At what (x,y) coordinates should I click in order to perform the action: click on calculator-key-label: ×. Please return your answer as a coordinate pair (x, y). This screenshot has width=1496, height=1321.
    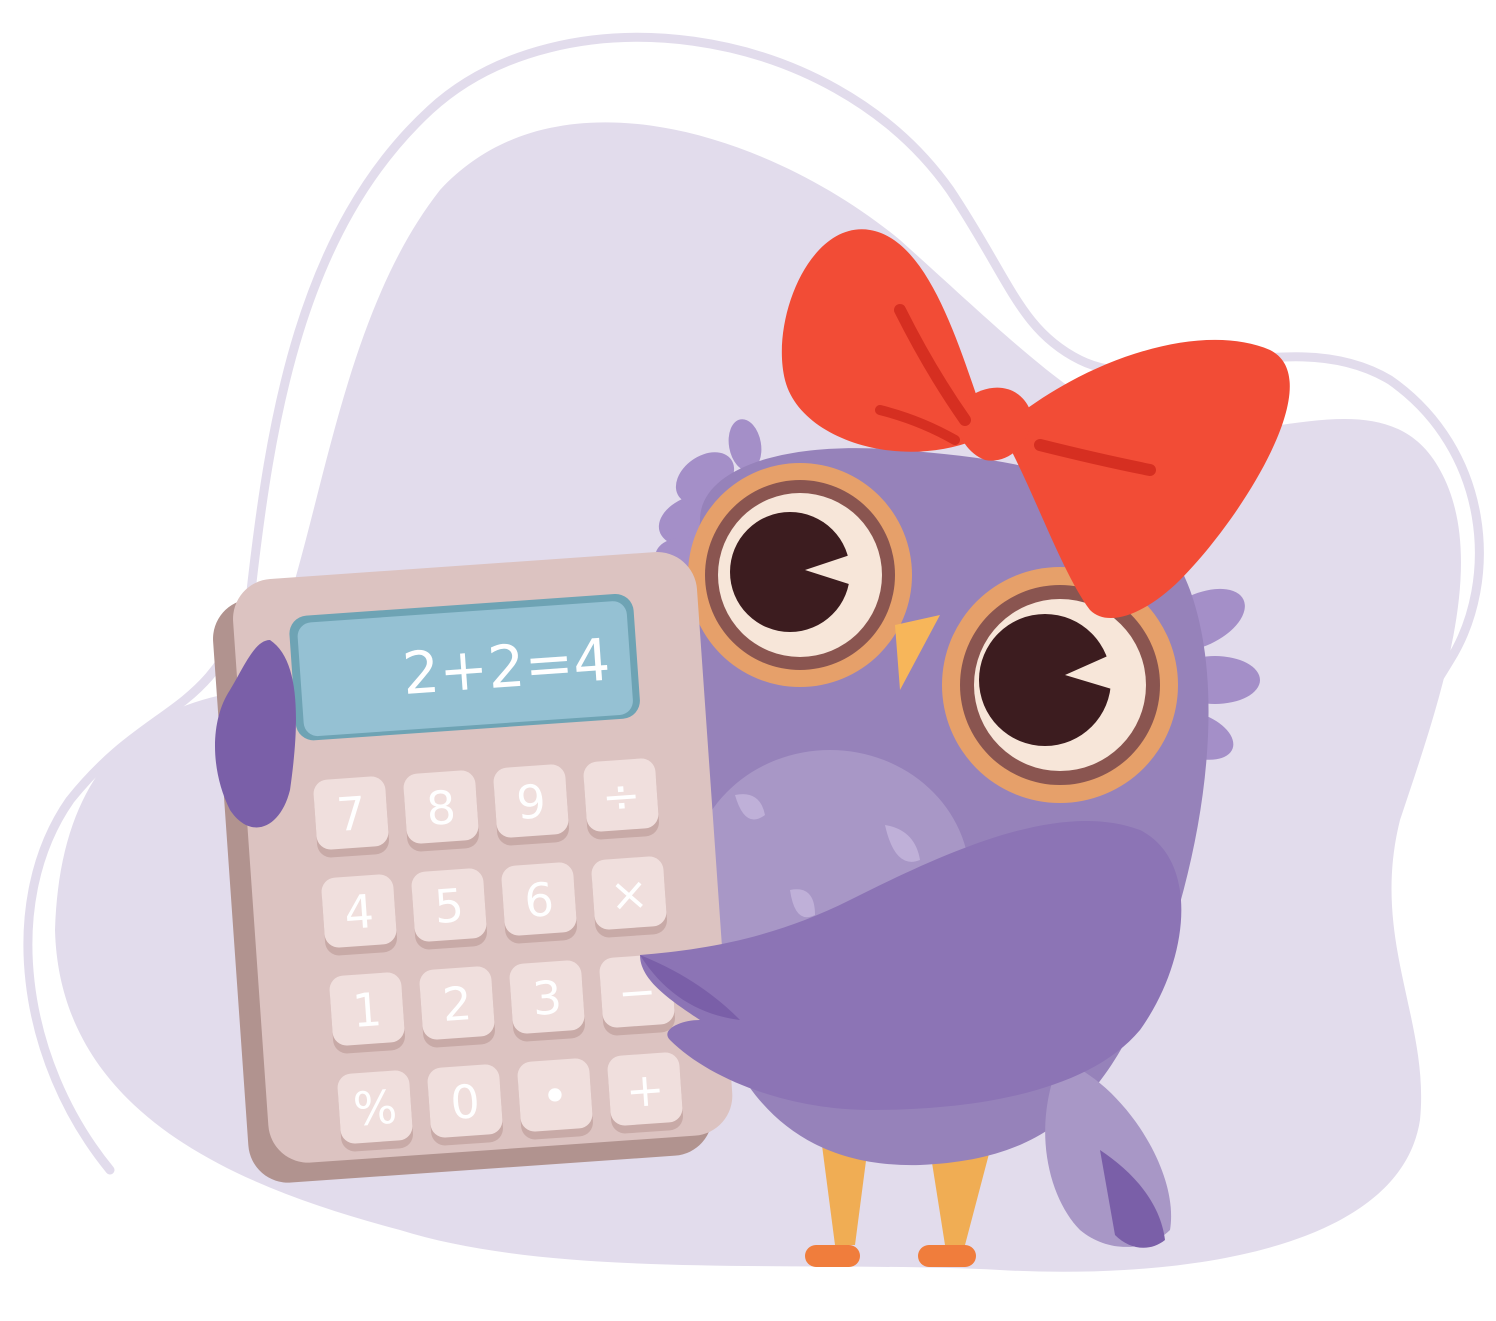
    Looking at the image, I should click on (629, 894).